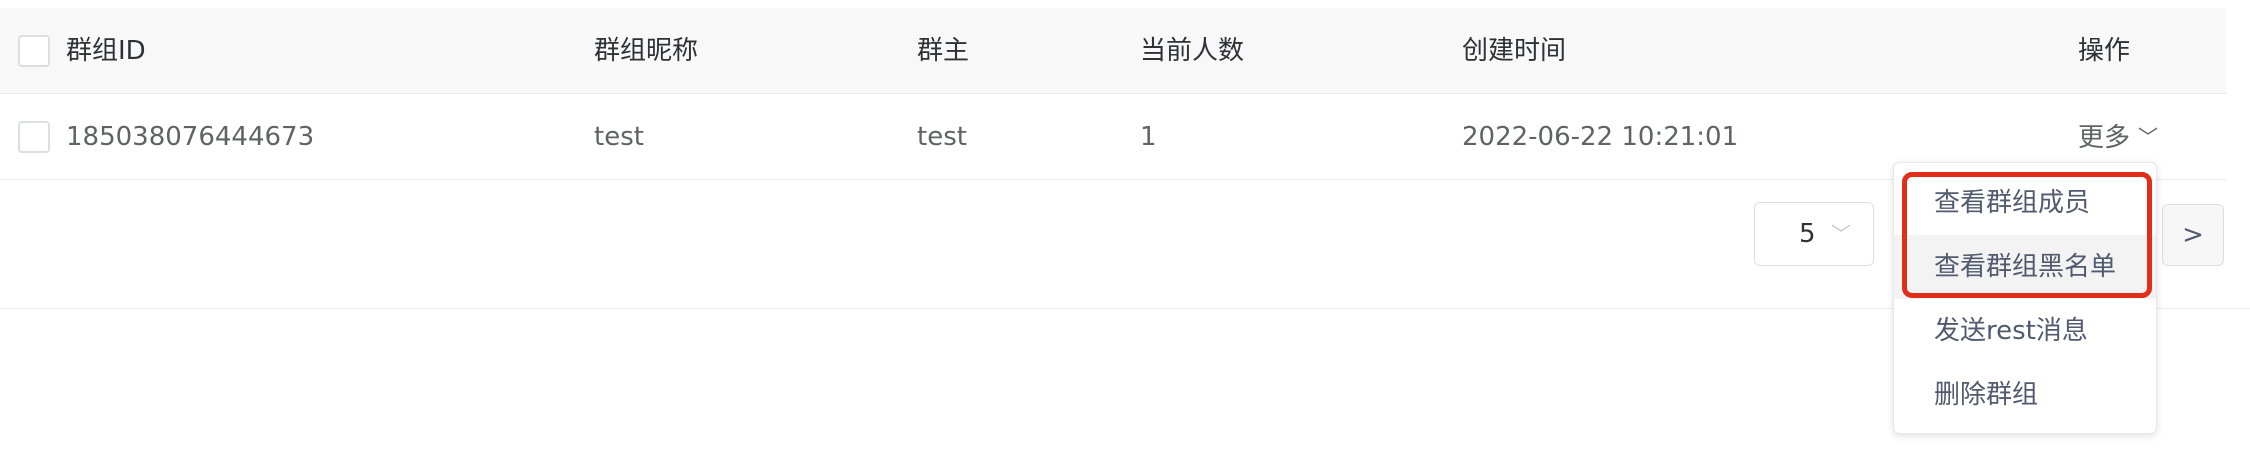 The image size is (2250, 458). What do you see at coordinates (1192, 51) in the screenshot?
I see `header-member-count: 当前人数` at bounding box center [1192, 51].